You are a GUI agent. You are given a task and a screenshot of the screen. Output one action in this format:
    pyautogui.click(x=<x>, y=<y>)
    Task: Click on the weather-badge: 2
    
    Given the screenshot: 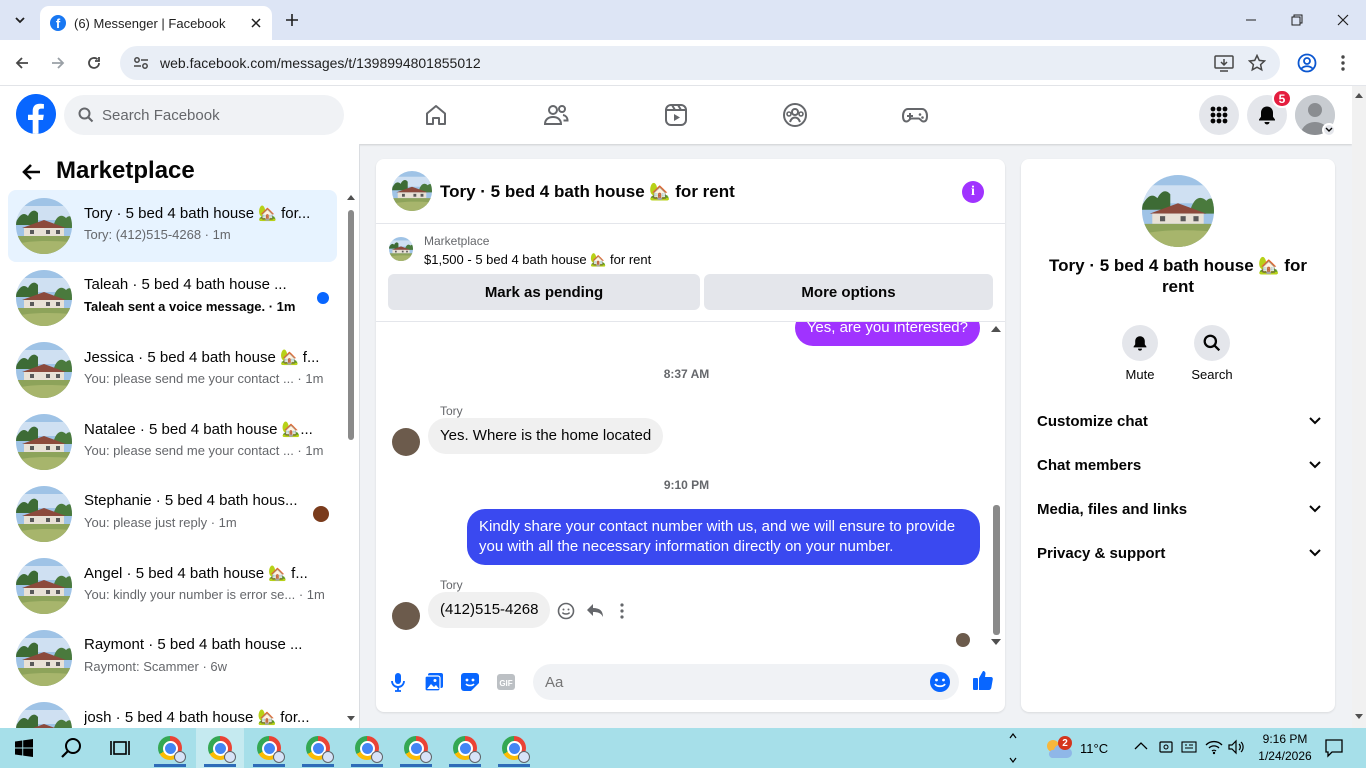 What is the action you would take?
    pyautogui.click(x=1065, y=743)
    